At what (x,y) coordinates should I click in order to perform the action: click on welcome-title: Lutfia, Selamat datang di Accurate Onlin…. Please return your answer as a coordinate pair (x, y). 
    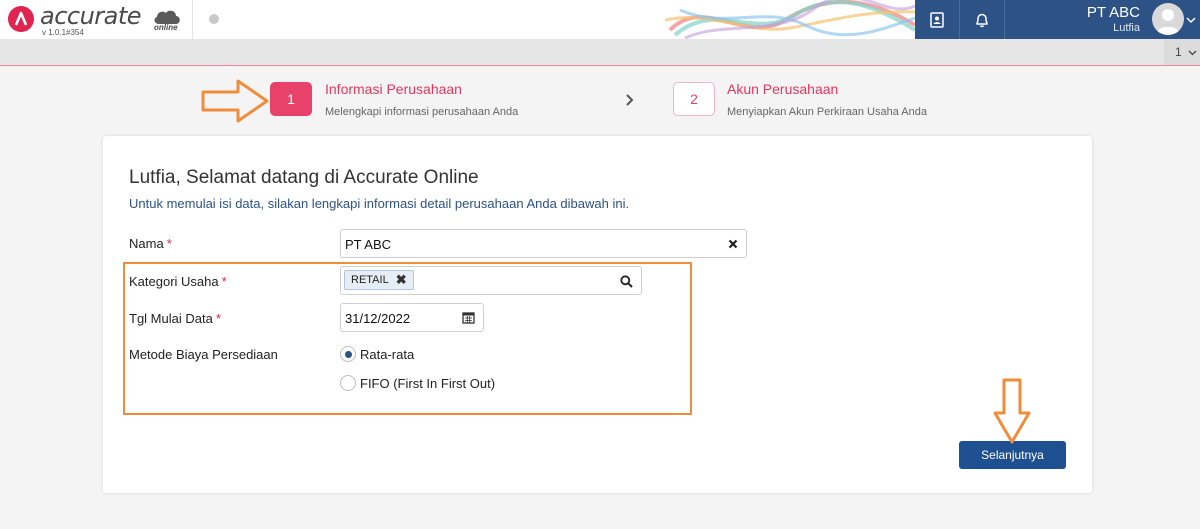
    Looking at the image, I should click on (304, 177).